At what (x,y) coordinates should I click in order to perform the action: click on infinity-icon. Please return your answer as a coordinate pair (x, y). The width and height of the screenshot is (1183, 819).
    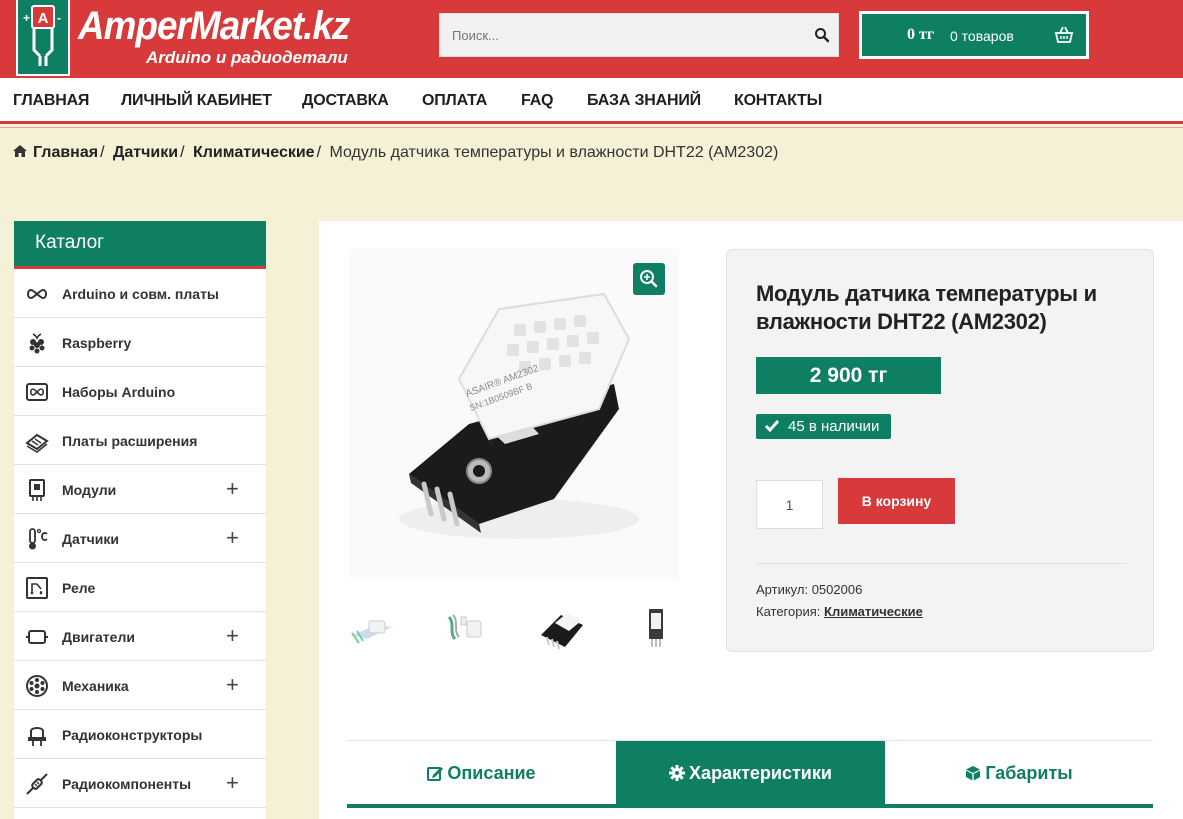
    Looking at the image, I should click on (37, 294).